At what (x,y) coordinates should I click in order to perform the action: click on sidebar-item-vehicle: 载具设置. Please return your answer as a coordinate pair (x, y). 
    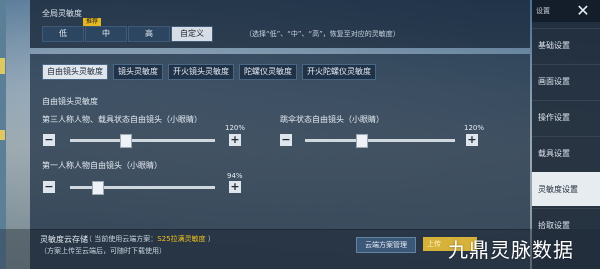
    Looking at the image, I should click on (566, 153).